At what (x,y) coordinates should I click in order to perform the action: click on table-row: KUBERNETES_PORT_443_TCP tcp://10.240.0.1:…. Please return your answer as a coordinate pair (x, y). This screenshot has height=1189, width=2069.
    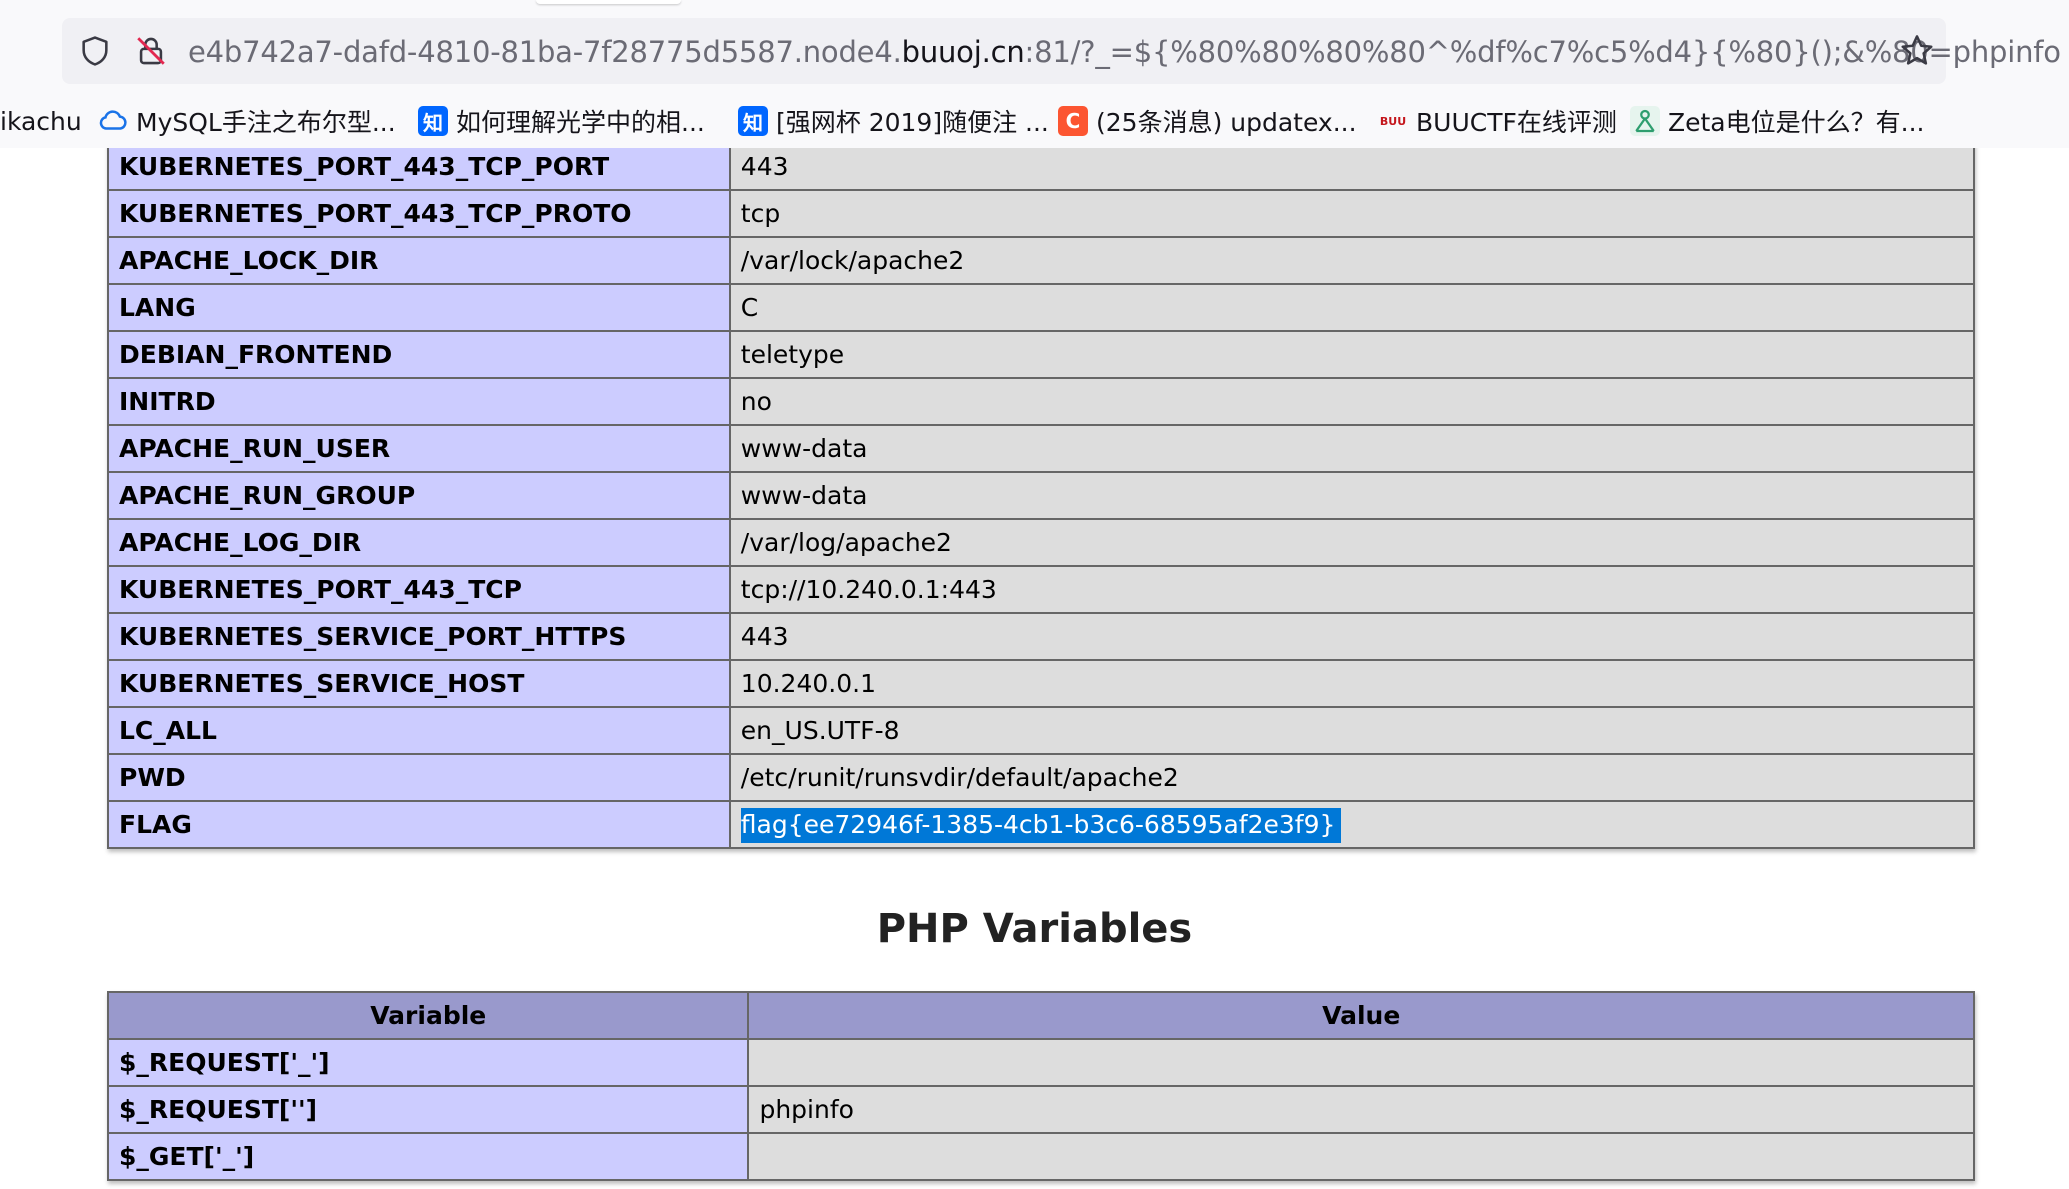
    Looking at the image, I should click on (1041, 589).